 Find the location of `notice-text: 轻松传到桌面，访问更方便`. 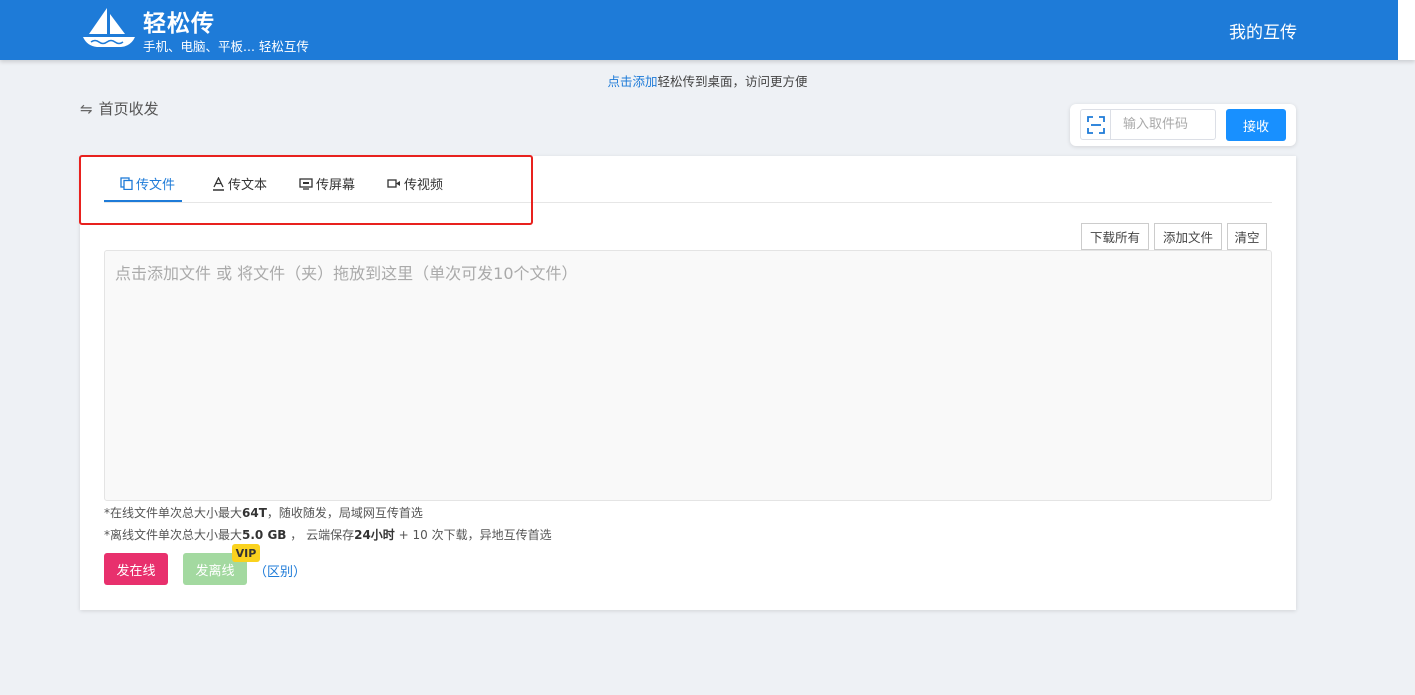

notice-text: 轻松传到桌面，访问更方便 is located at coordinates (732, 81).